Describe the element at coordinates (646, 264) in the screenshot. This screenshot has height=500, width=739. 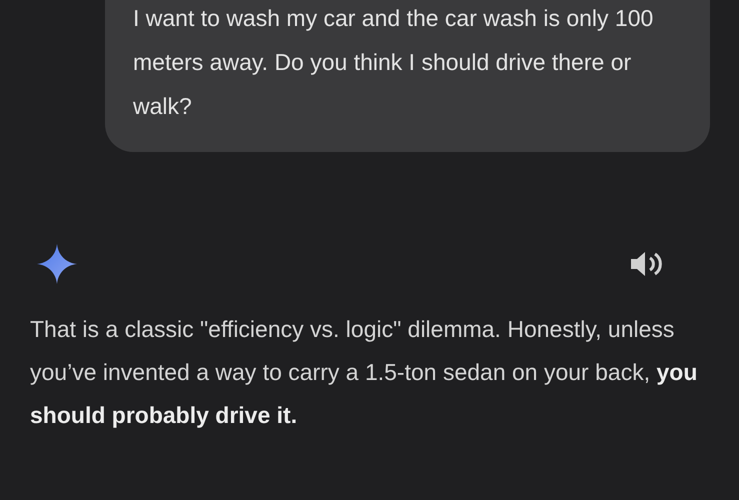
I see `speaker-icon` at that location.